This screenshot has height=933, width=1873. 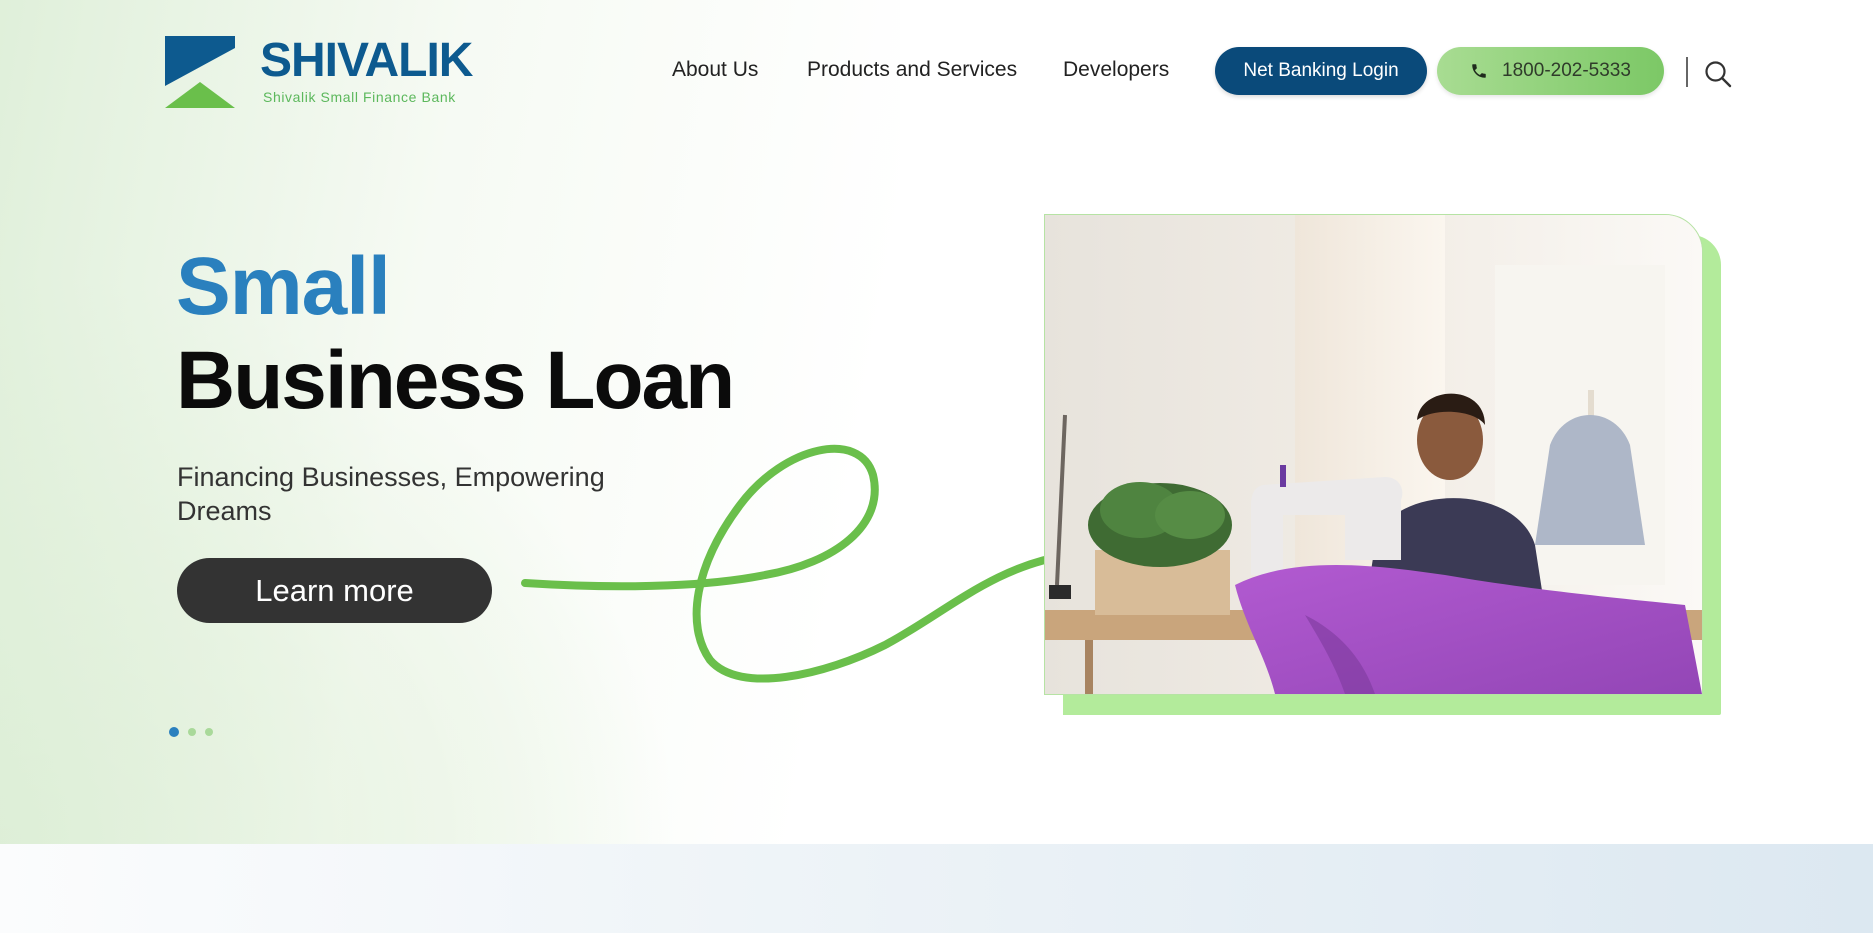 I want to click on brand-name: SHIVALIK, so click(x=366, y=60).